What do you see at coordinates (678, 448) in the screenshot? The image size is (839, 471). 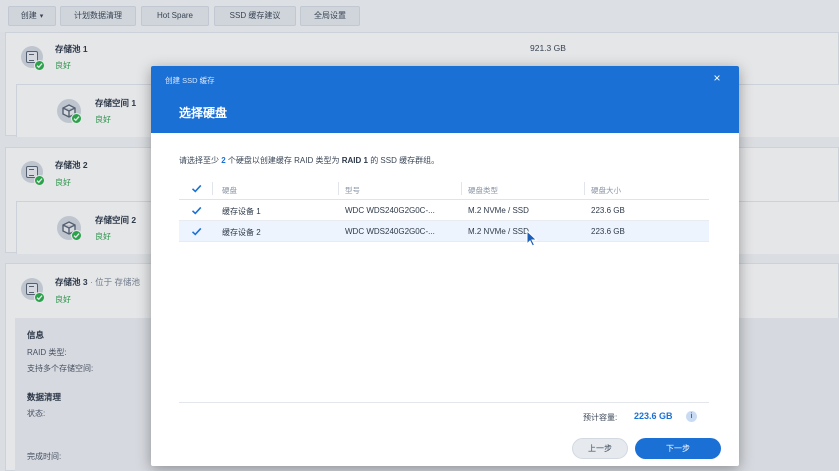 I see `next-button: 下一步` at bounding box center [678, 448].